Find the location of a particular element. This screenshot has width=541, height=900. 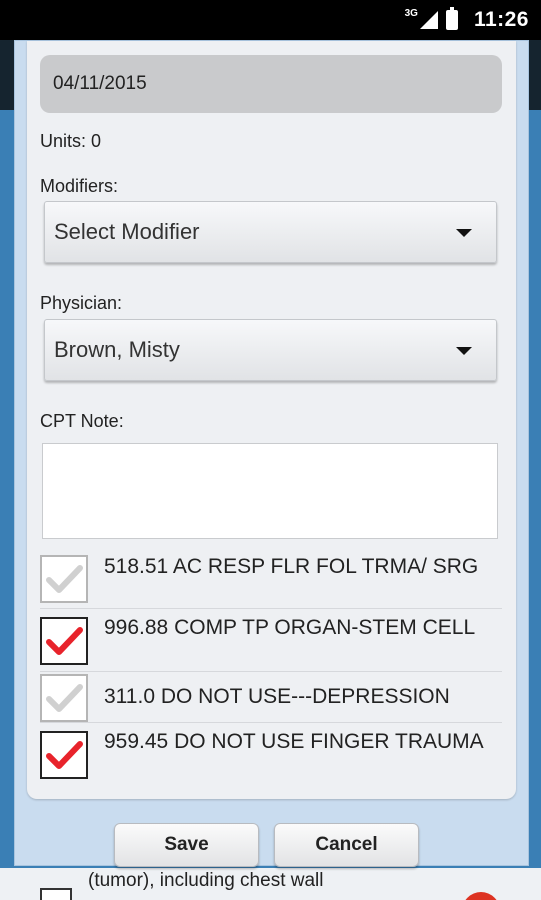

diagnosis-text: 959.45 DO NOT USE FINGER TRAUMA is located at coordinates (294, 741).